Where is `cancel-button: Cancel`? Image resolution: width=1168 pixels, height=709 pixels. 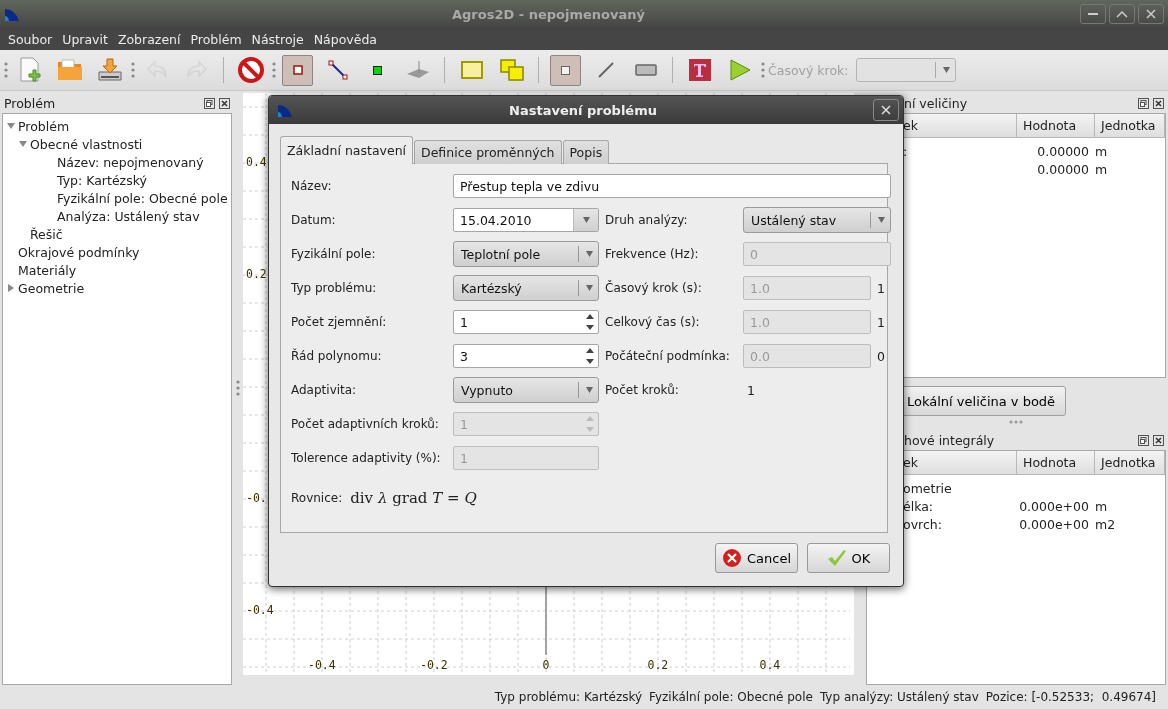
cancel-button: Cancel is located at coordinates (756, 558).